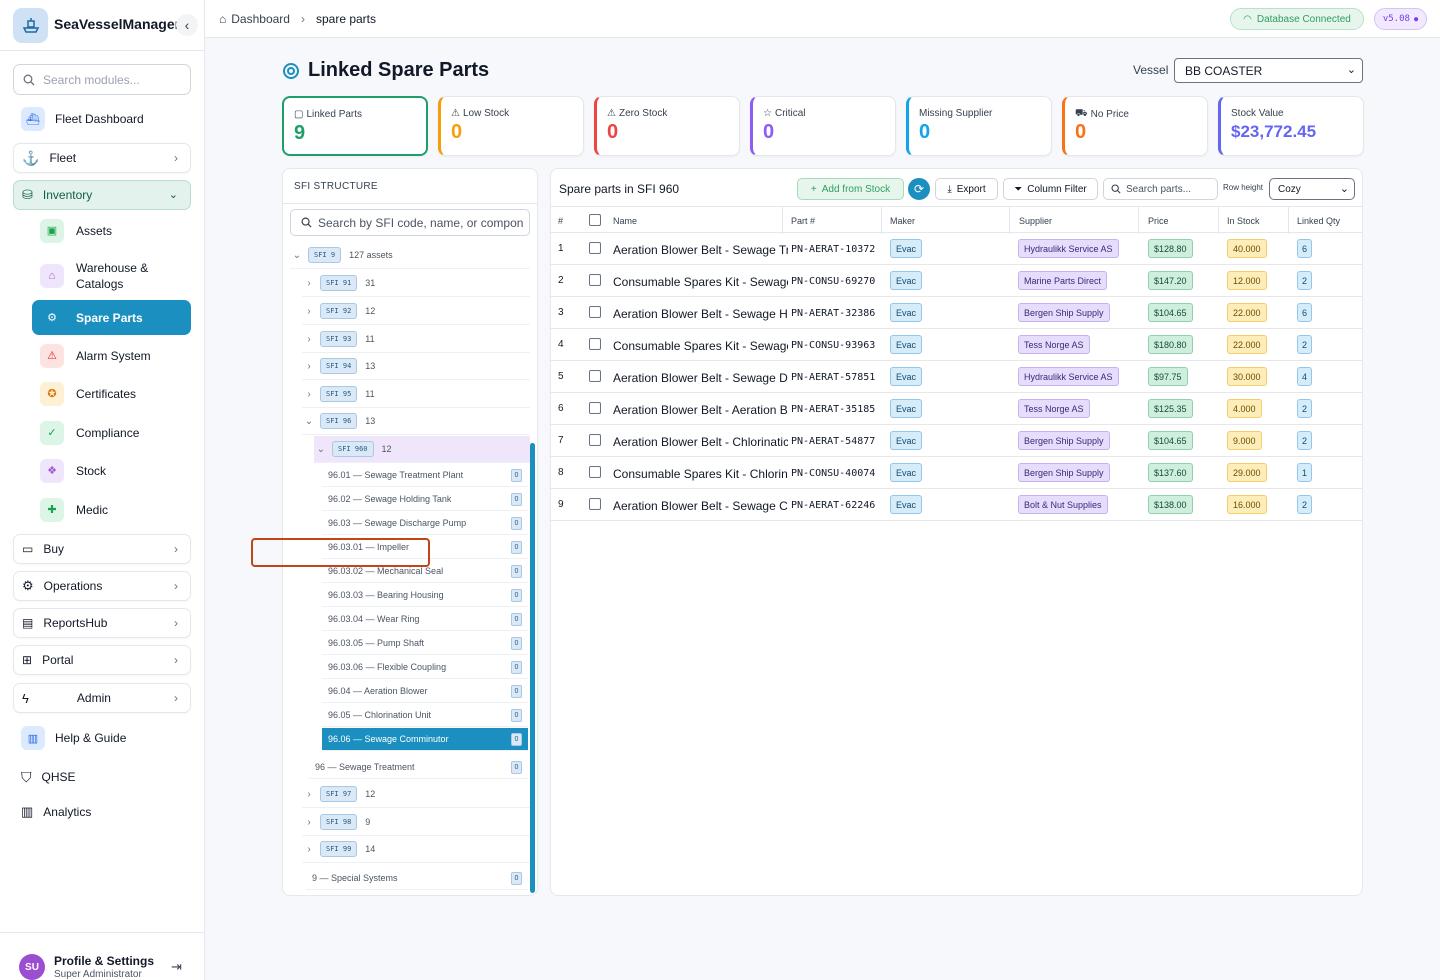 Image resolution: width=1440 pixels, height=980 pixels. Describe the element at coordinates (416, 421) in the screenshot. I see `sfi-node: ⌄ SFI 96 13` at that location.